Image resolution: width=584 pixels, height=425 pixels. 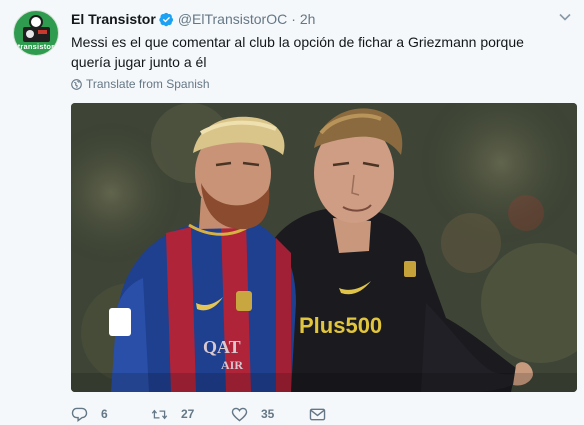 I want to click on translate-link: Translate from Spanish, so click(x=140, y=84).